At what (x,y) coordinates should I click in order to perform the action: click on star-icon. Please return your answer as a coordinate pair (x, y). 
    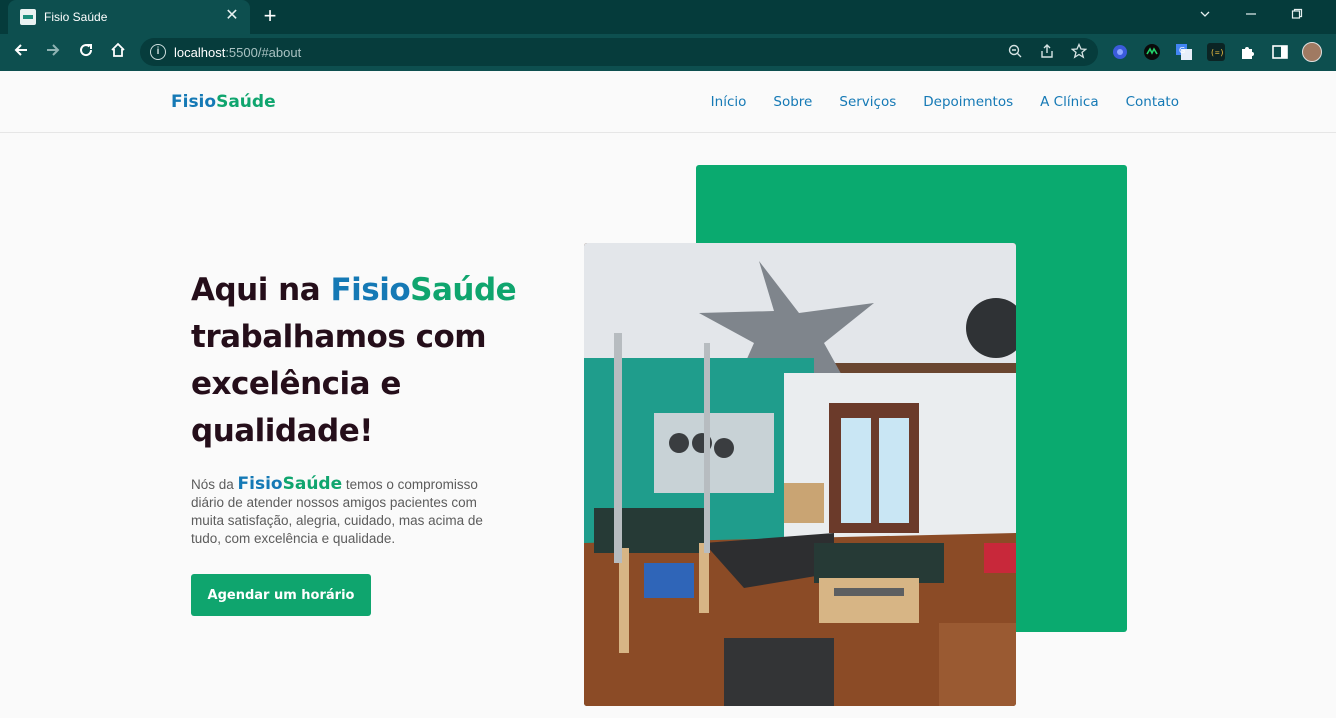
    Looking at the image, I should click on (1079, 51).